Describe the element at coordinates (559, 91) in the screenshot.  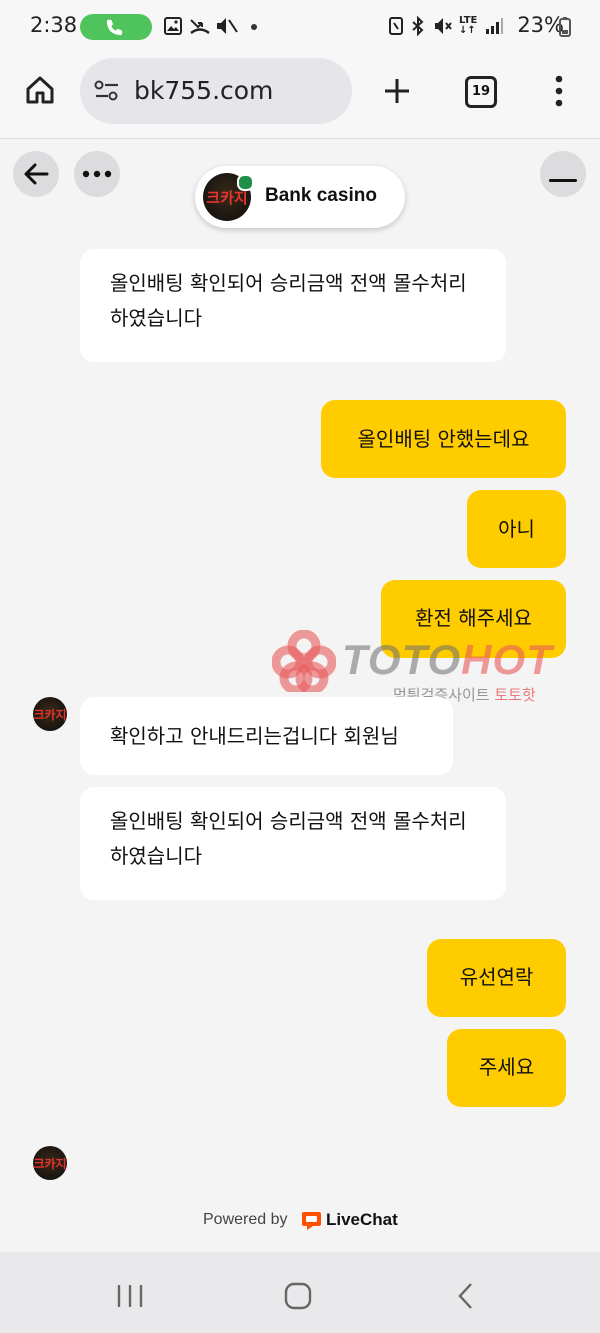
I see `more-options-icon` at that location.